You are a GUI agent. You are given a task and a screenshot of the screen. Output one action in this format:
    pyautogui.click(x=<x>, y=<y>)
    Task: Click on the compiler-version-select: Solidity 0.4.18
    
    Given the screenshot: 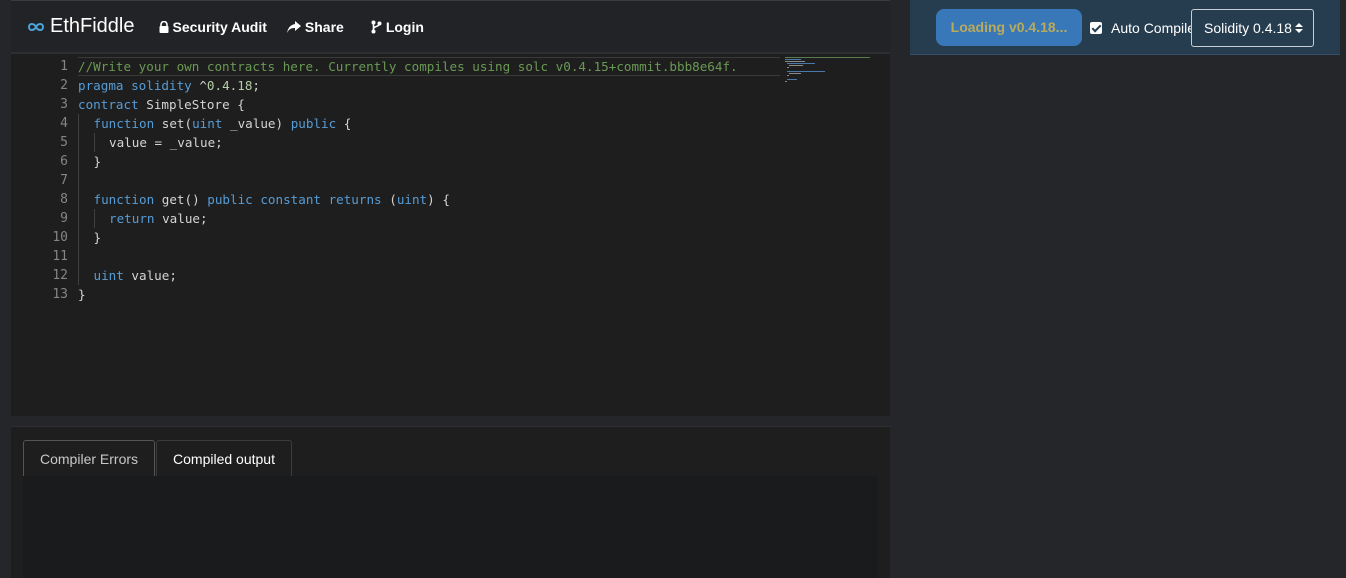 What is the action you would take?
    pyautogui.click(x=1252, y=28)
    